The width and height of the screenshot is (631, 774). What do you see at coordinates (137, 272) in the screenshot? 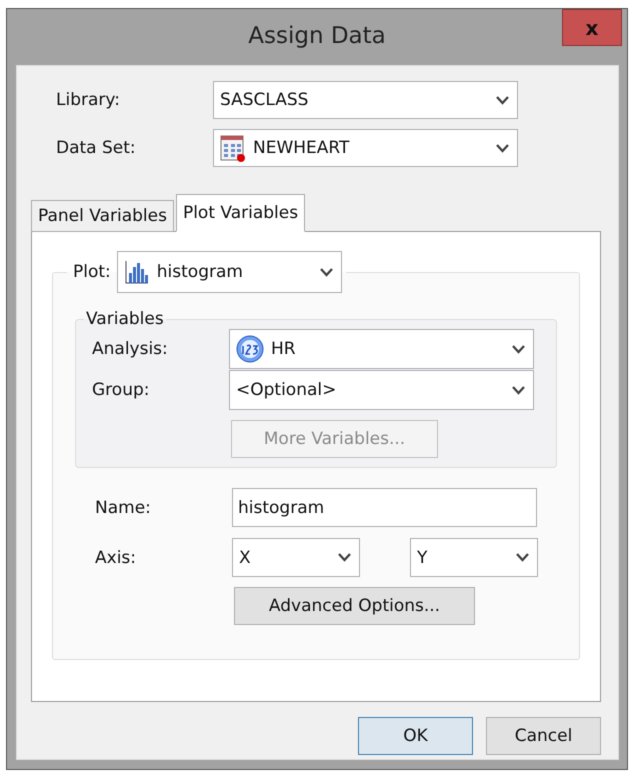
I see `histogram-icon` at bounding box center [137, 272].